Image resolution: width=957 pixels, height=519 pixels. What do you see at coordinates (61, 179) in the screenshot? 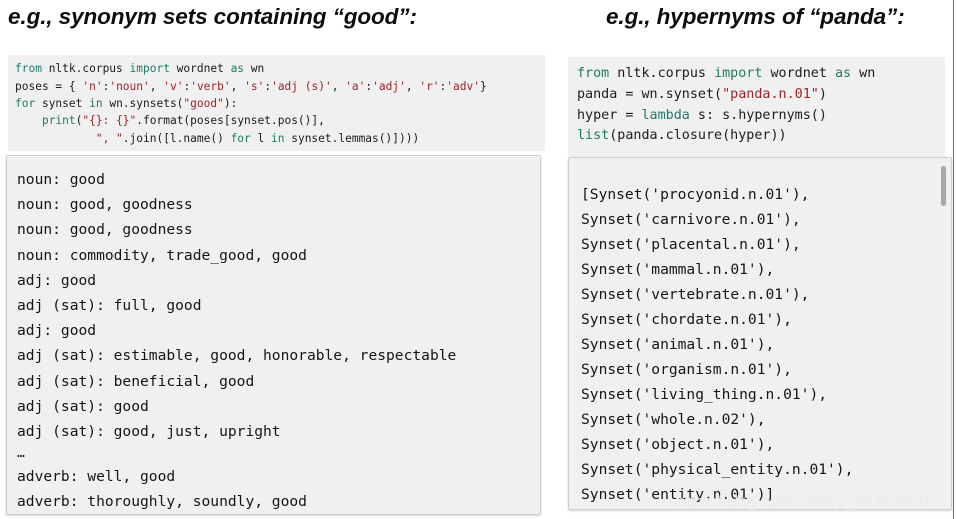
I see `output-line: noun: good` at bounding box center [61, 179].